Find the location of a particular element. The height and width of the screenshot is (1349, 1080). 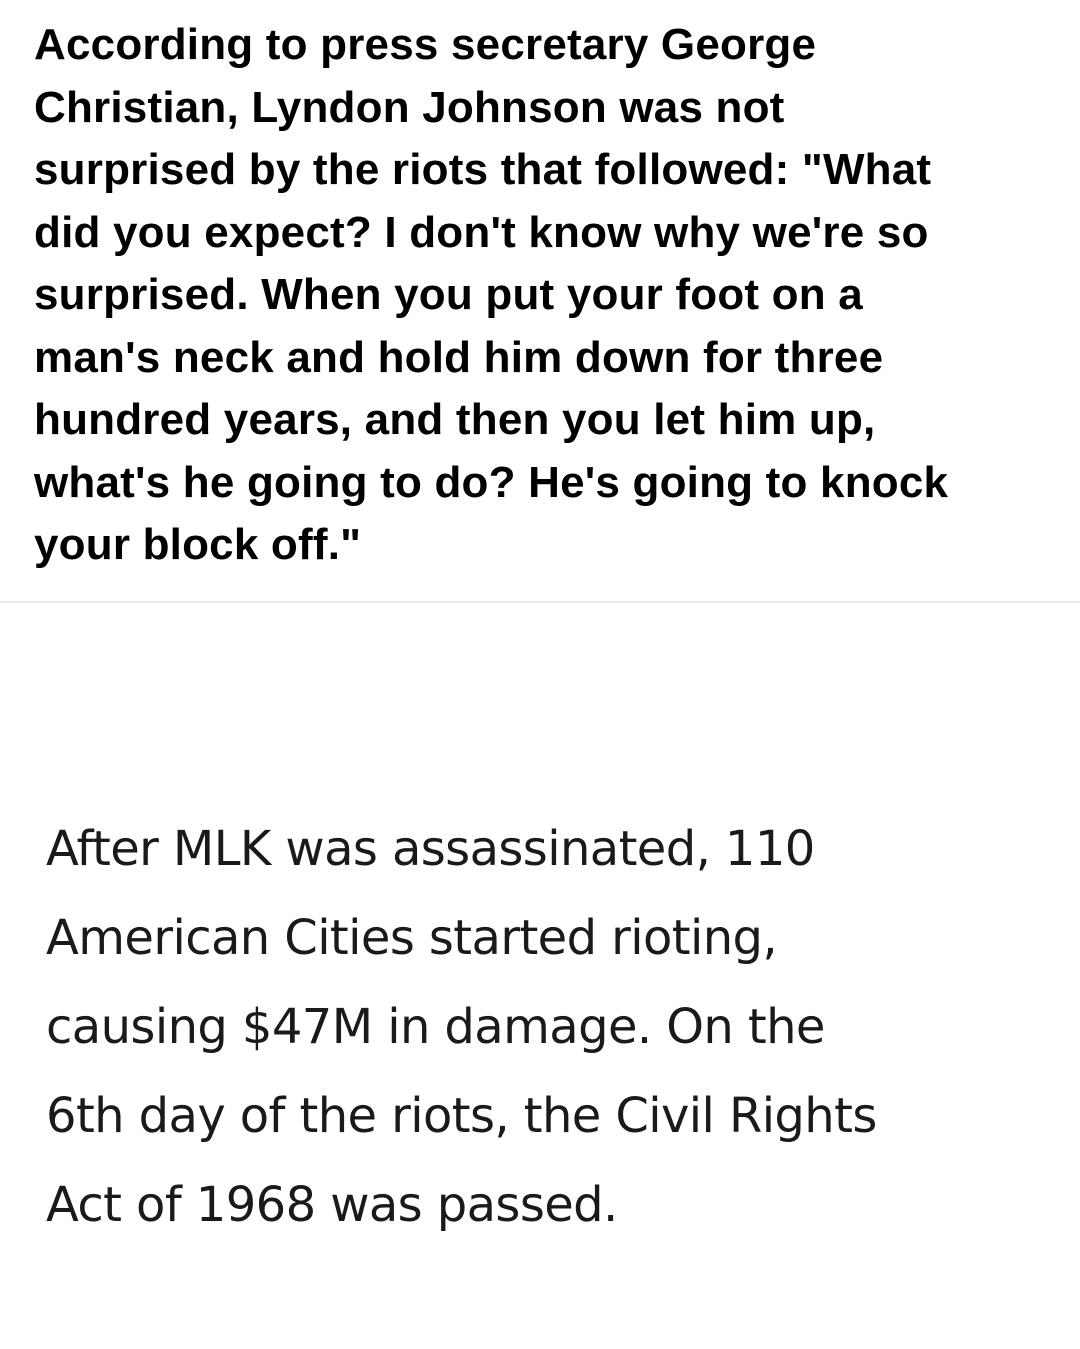

quote-line: your block off." is located at coordinates (198, 544).